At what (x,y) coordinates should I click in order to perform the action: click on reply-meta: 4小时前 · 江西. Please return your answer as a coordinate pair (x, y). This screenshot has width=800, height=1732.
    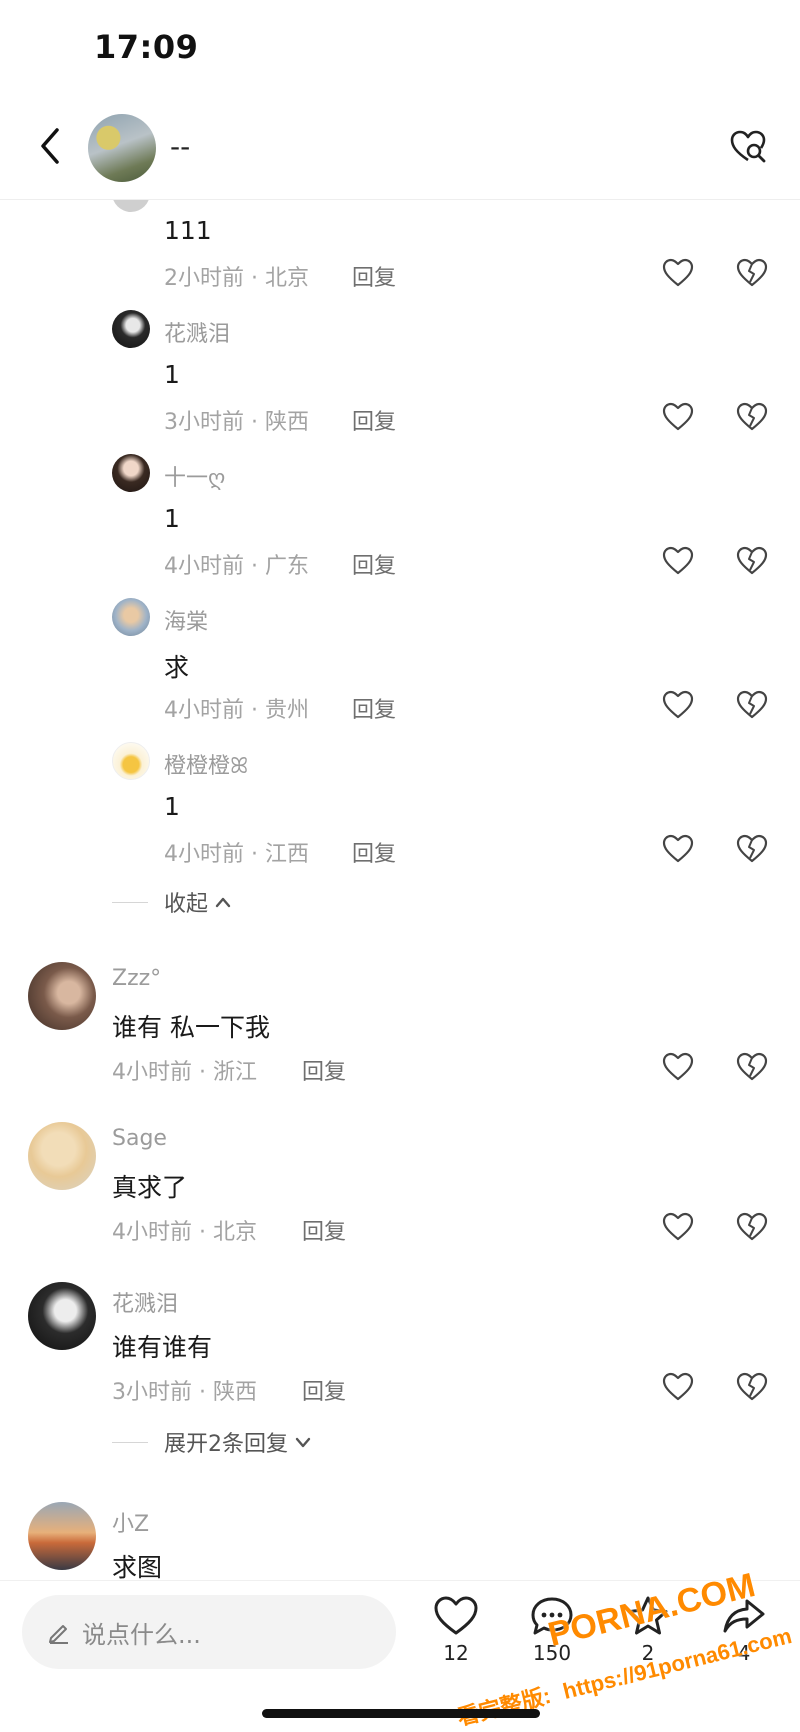
    Looking at the image, I should click on (236, 854).